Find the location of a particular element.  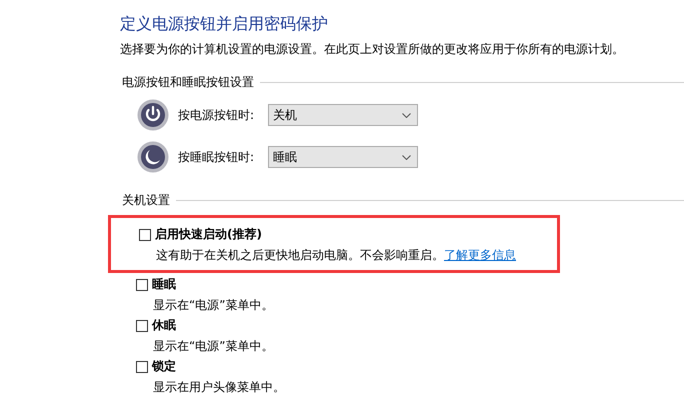

learn-more-link: 了解更多信息 is located at coordinates (480, 255).